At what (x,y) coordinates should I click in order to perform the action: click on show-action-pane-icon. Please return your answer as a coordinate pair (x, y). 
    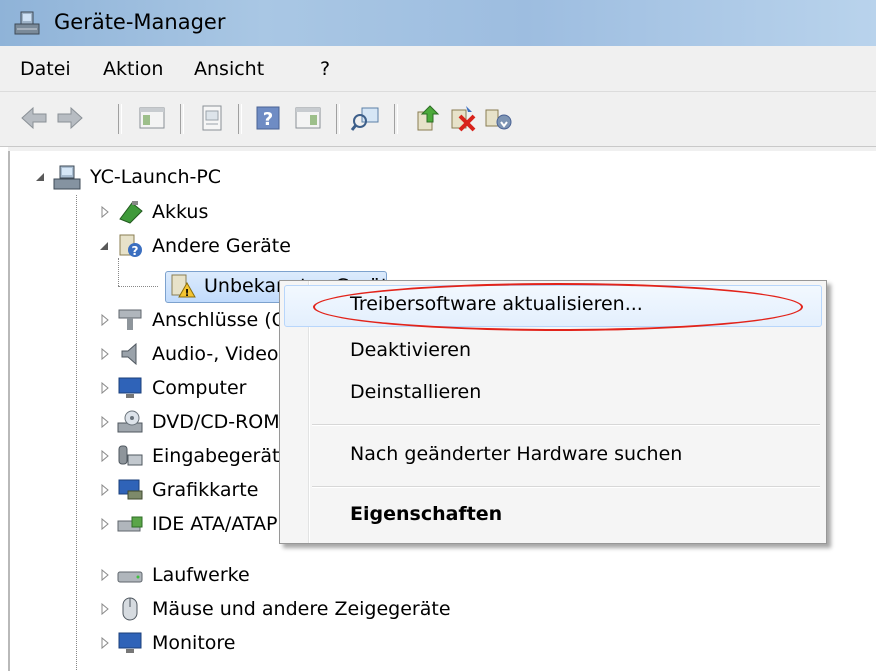
    Looking at the image, I should click on (308, 118).